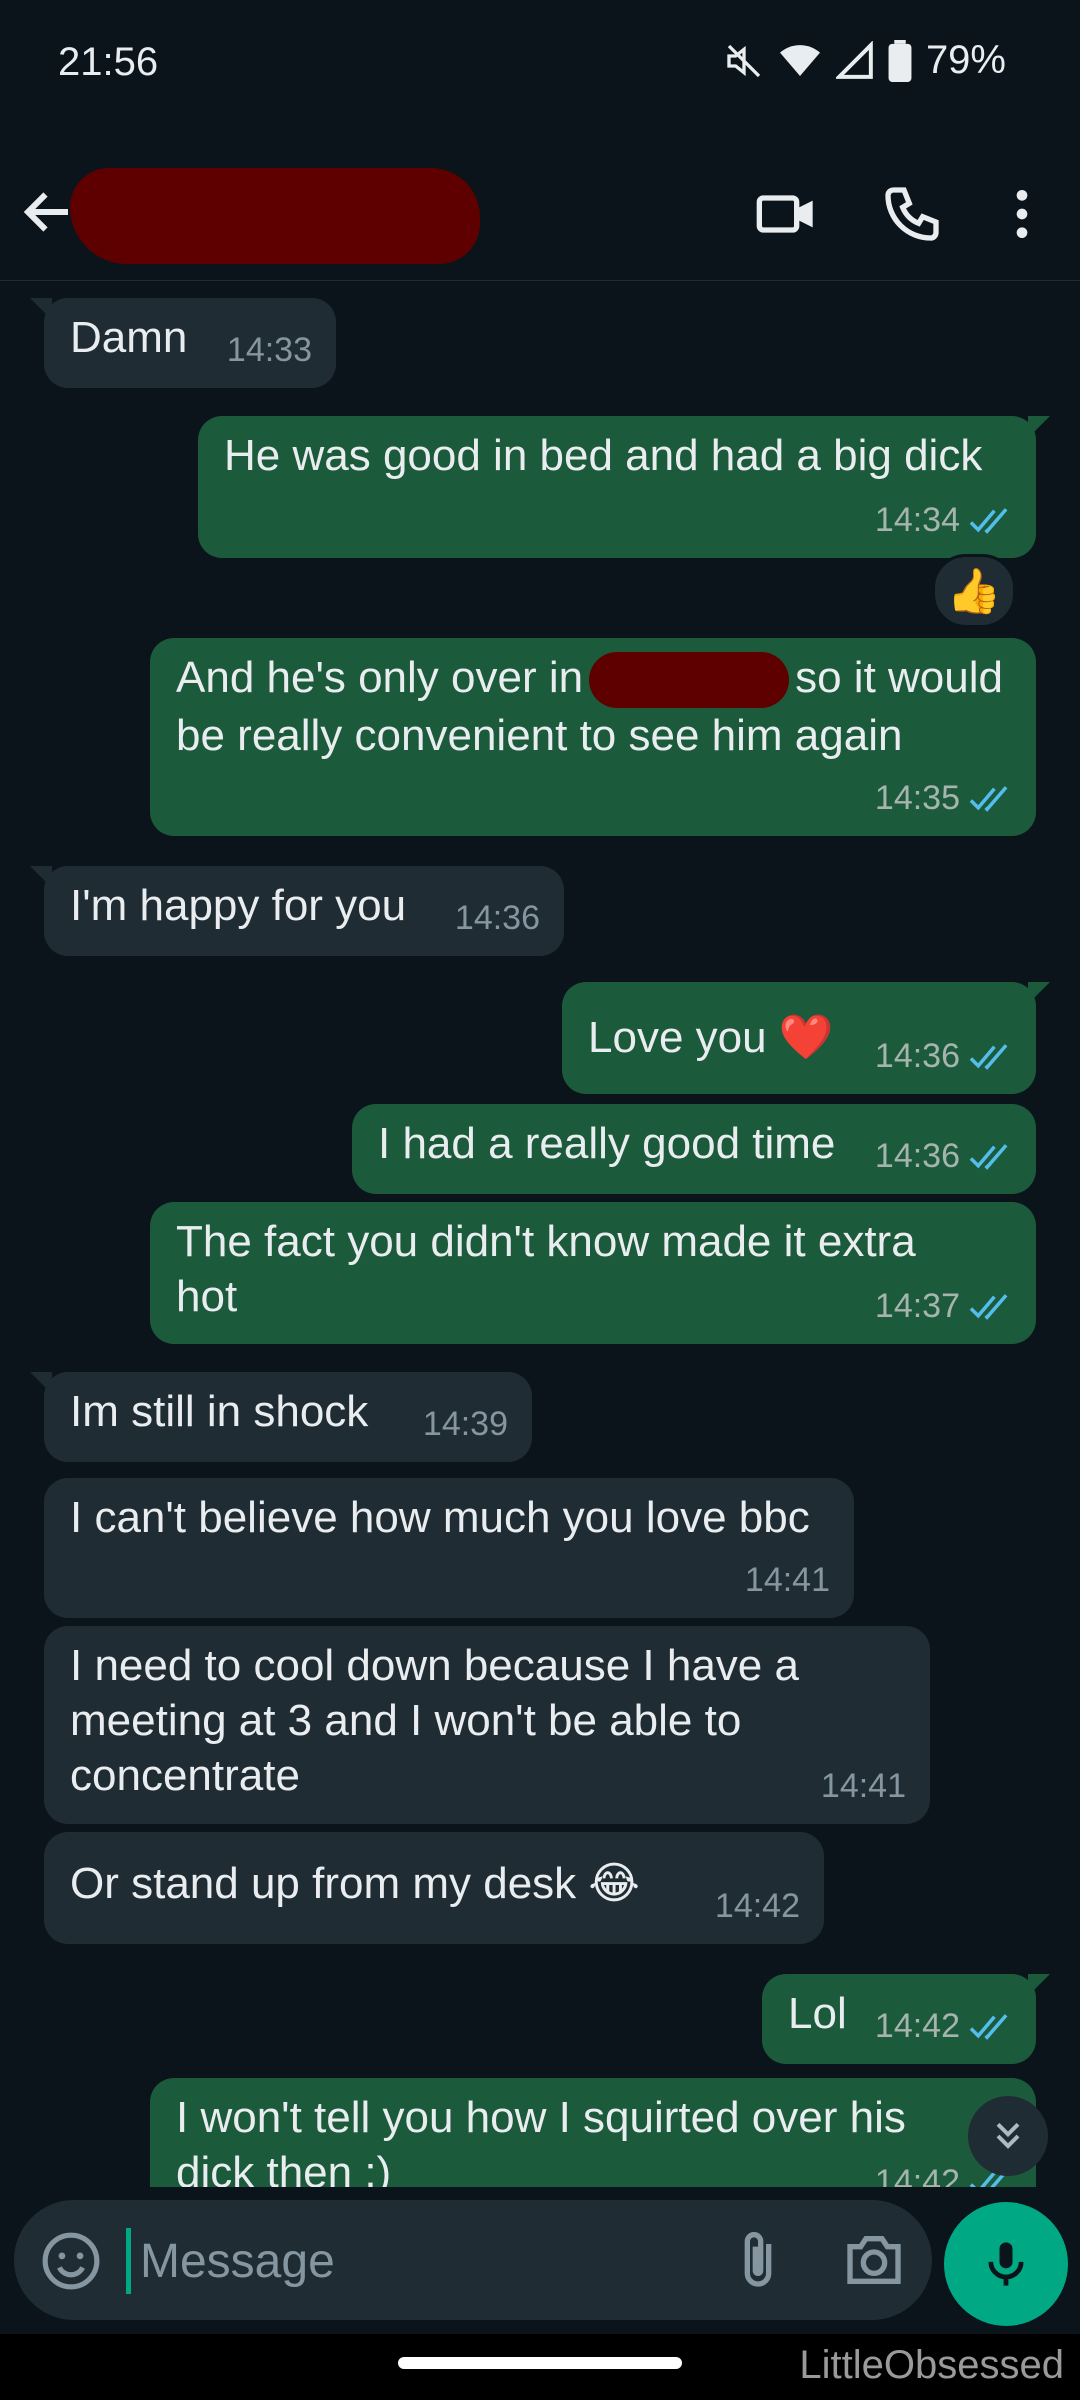 The image size is (1080, 2400). I want to click on message-text: He was good in bed and had a big dick, so click(603, 455).